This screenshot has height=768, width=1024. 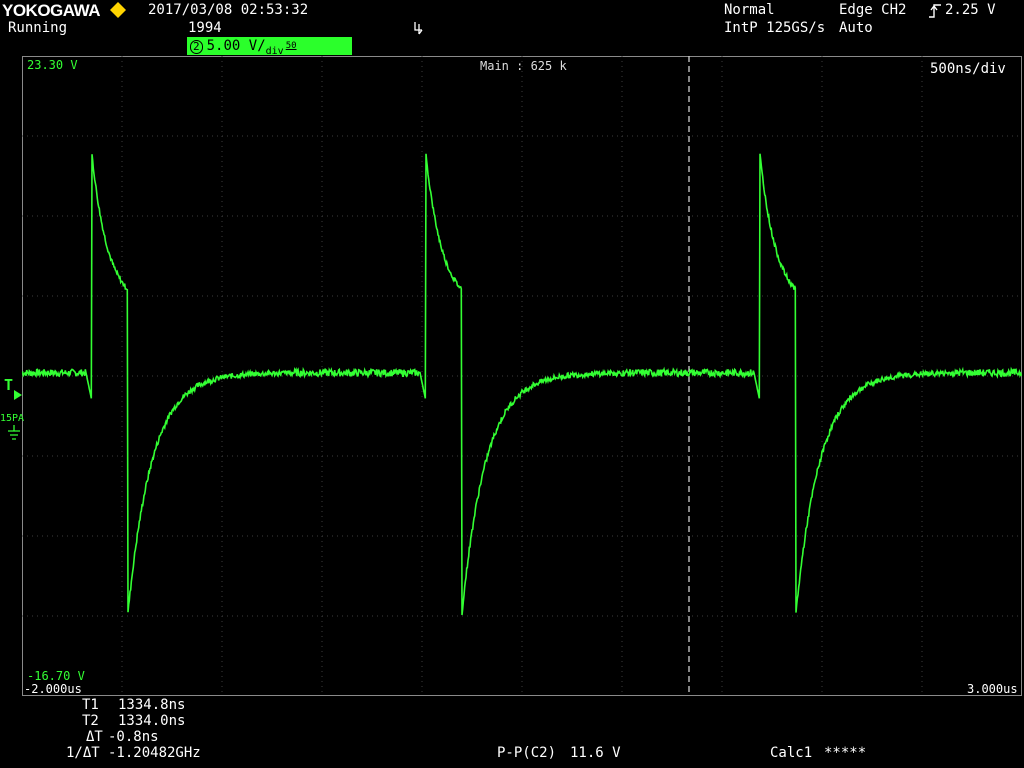 I want to click on t2-value: 1334.0ns, so click(x=152, y=721).